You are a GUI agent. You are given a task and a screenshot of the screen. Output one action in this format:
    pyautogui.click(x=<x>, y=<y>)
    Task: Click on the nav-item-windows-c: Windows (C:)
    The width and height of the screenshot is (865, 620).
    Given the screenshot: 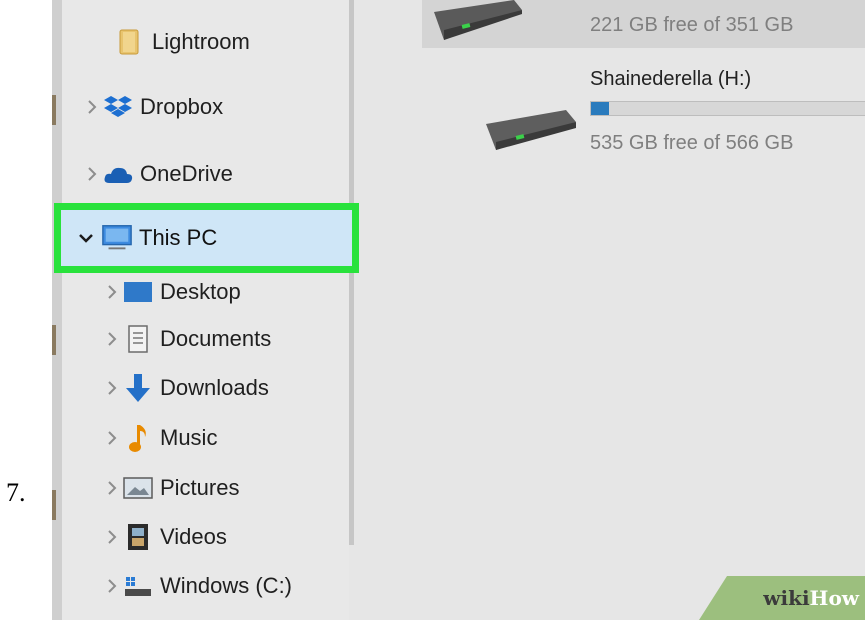 What is the action you would take?
    pyautogui.click(x=225, y=586)
    